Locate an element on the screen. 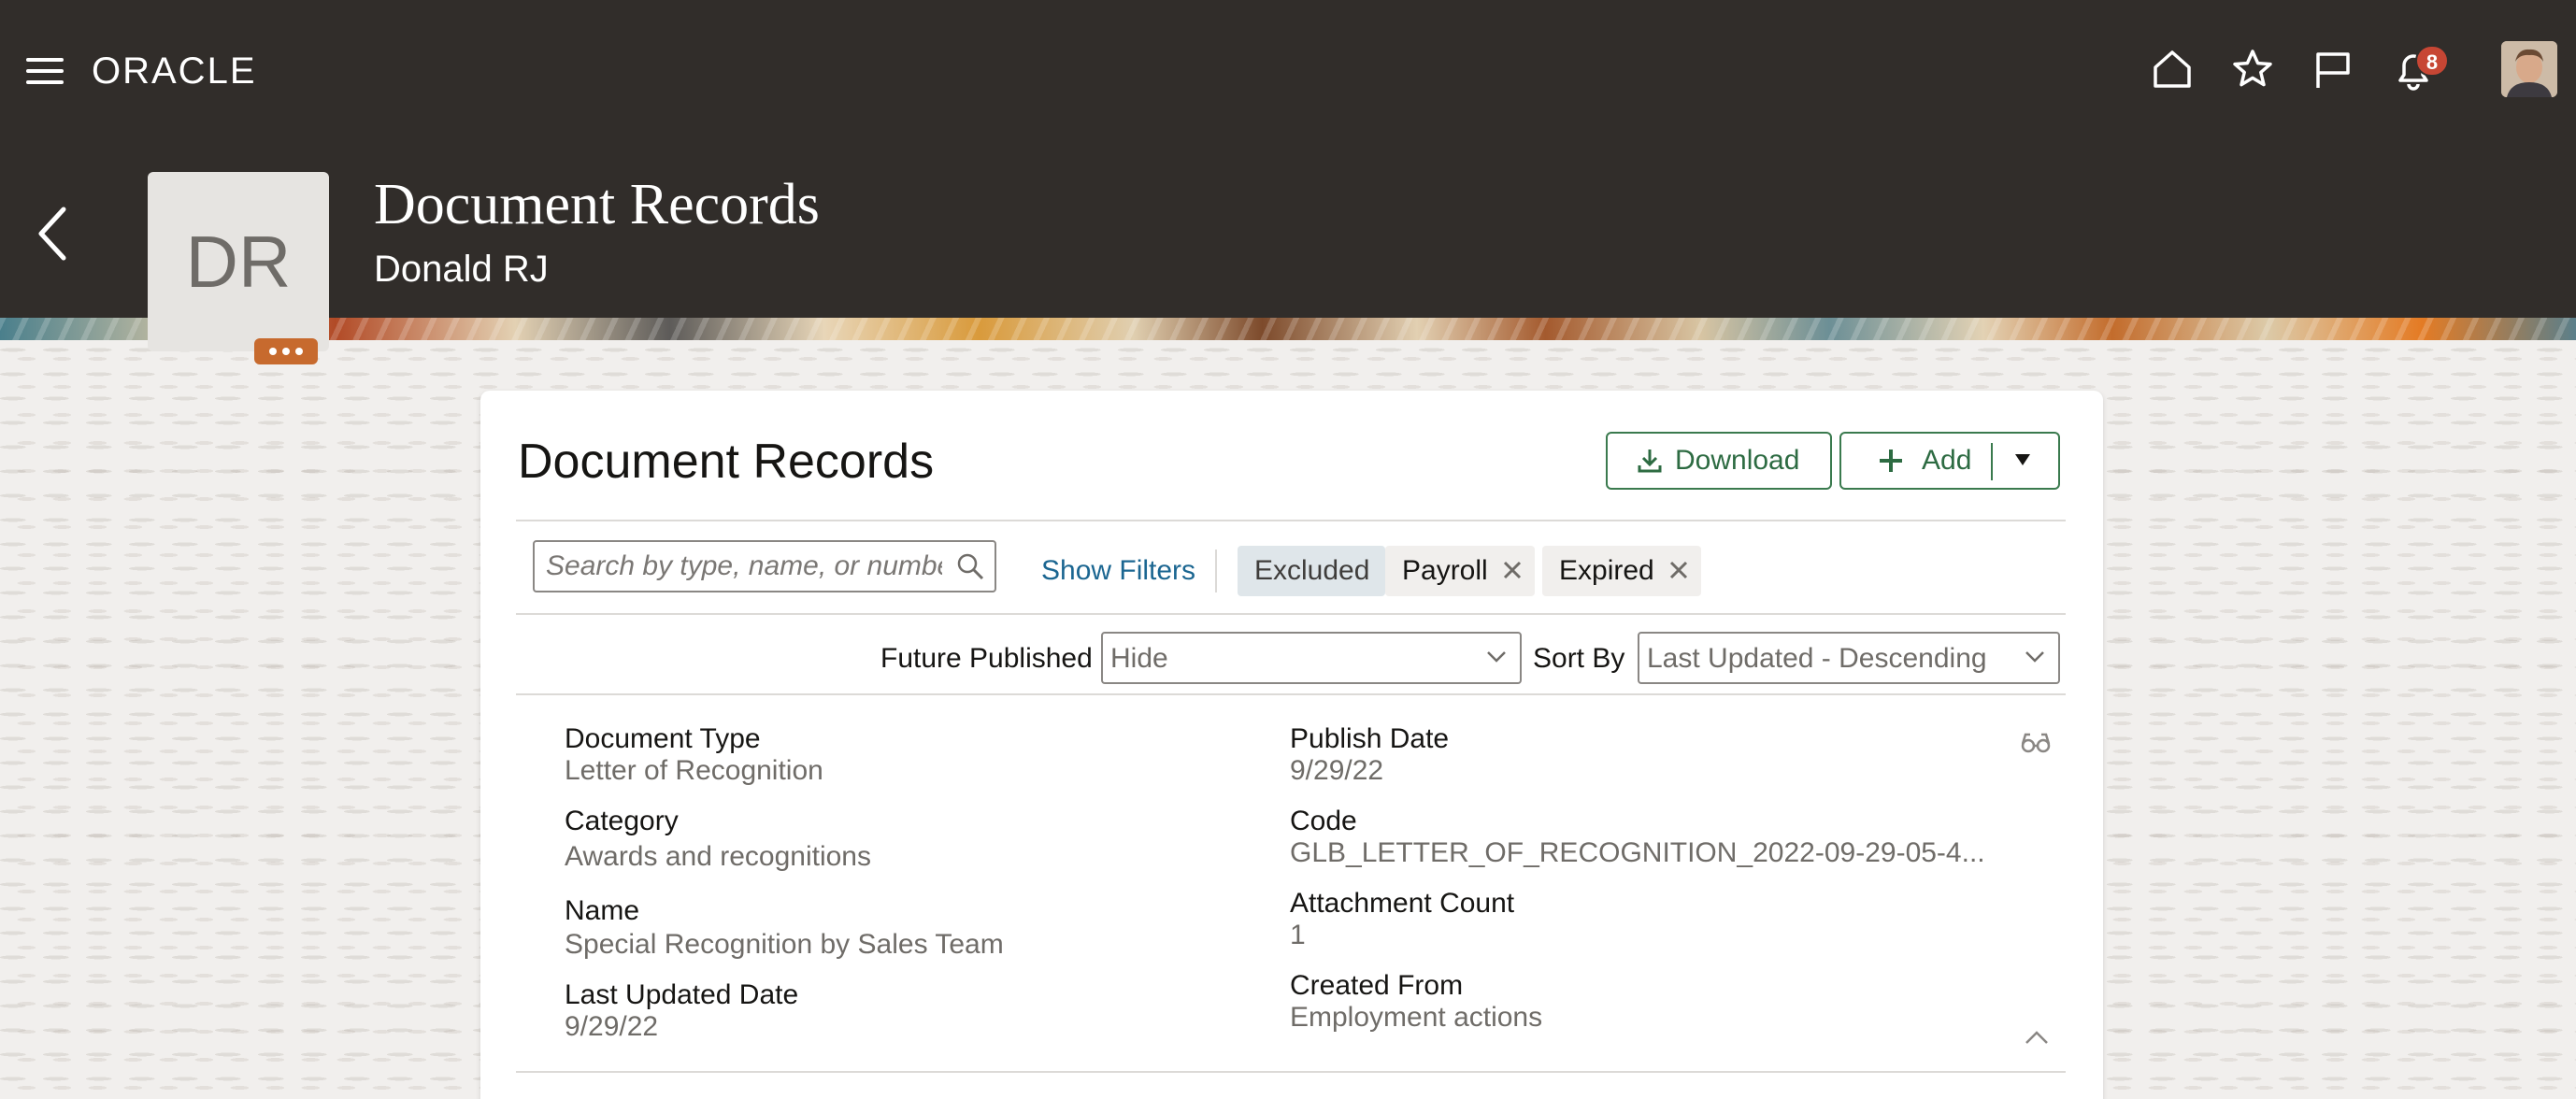 The height and width of the screenshot is (1099, 2576). more-actions-button is located at coordinates (286, 351).